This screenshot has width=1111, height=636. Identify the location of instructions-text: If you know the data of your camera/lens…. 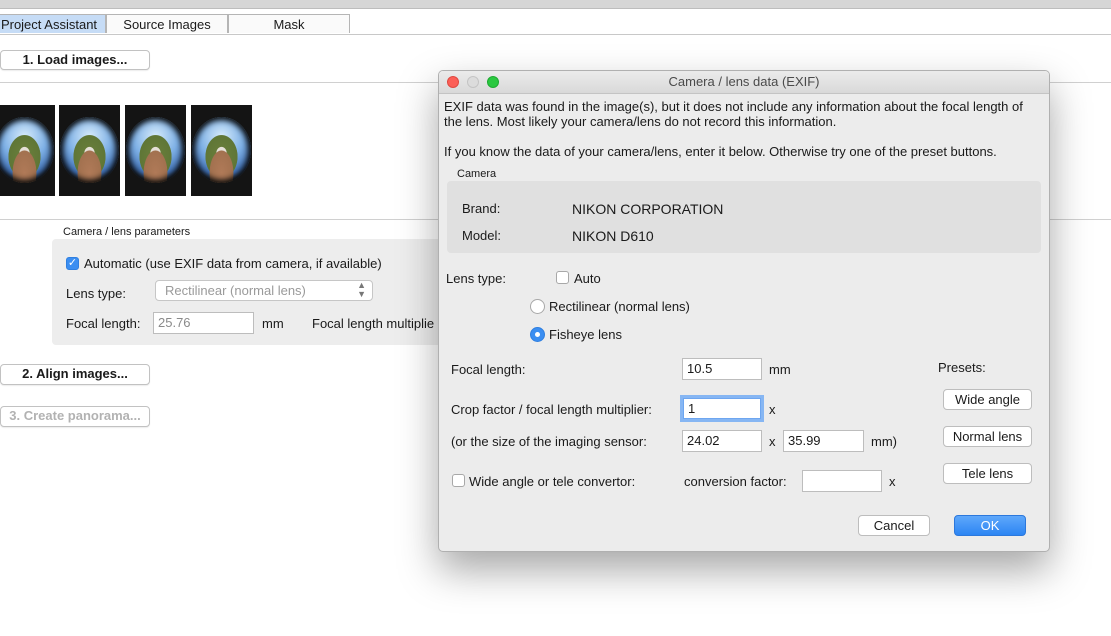
(720, 151).